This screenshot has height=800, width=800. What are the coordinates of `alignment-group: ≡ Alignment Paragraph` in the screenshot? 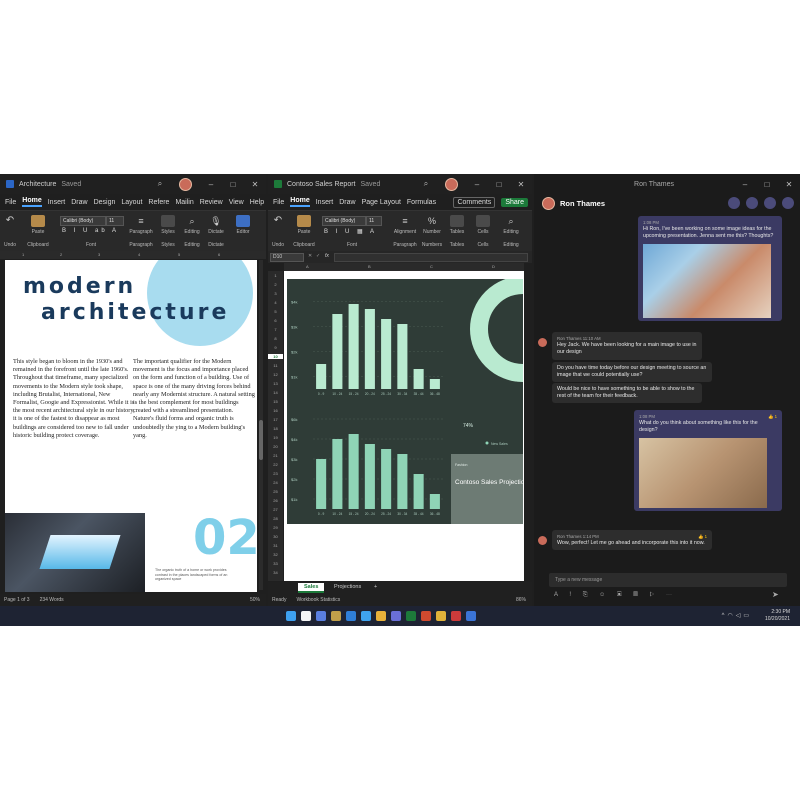 It's located at (405, 231).